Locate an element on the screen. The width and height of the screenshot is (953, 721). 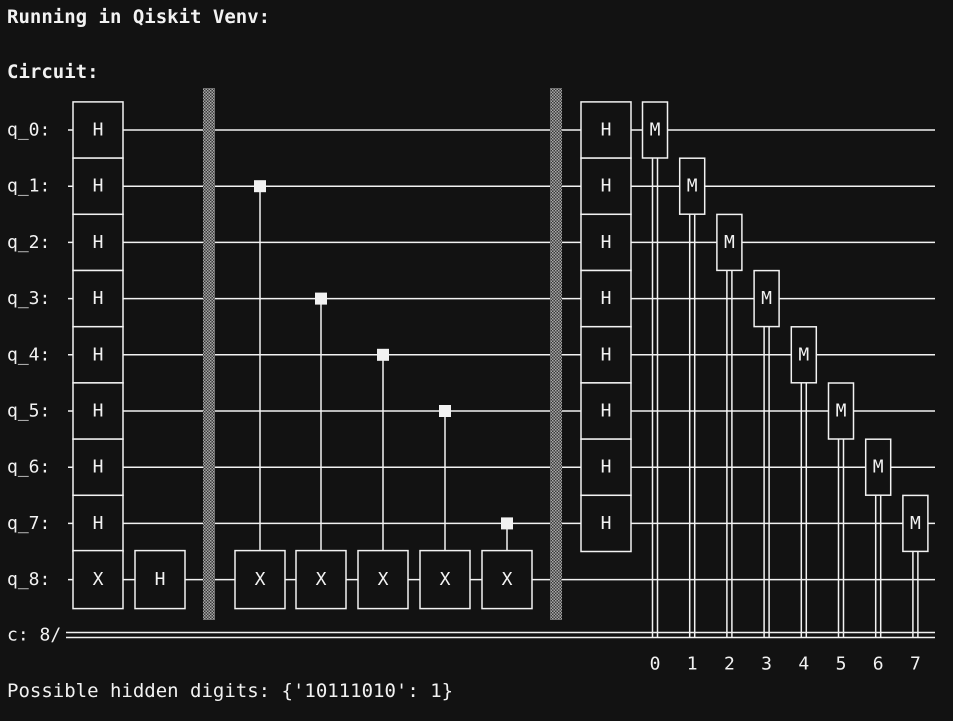
h-gate-initial-q2: H is located at coordinates (98, 242).